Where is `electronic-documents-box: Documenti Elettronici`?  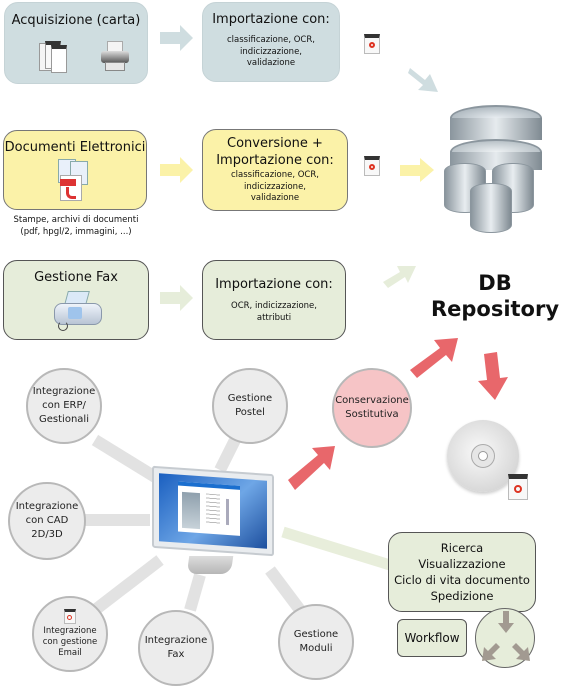
electronic-documents-box: Documenti Elettronici is located at coordinates (75, 170).